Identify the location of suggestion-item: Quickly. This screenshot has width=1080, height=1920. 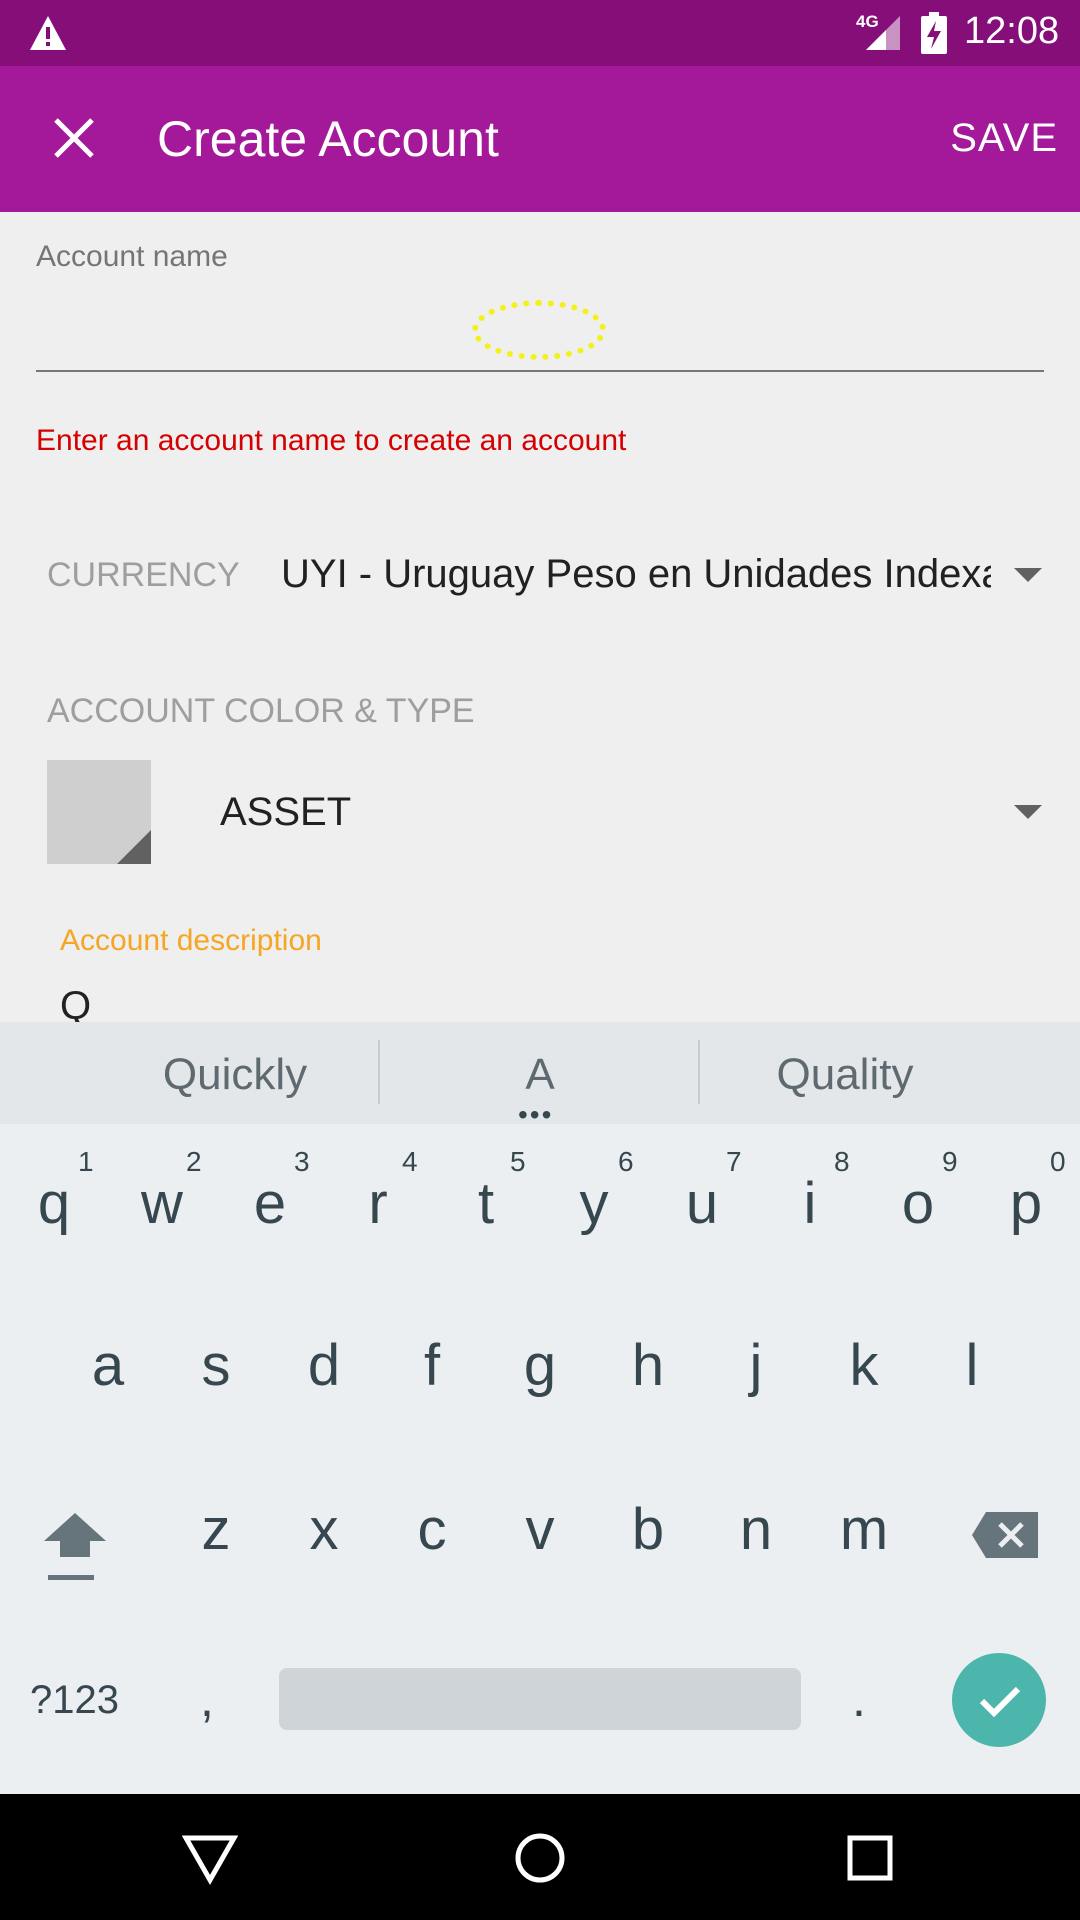
(235, 1075).